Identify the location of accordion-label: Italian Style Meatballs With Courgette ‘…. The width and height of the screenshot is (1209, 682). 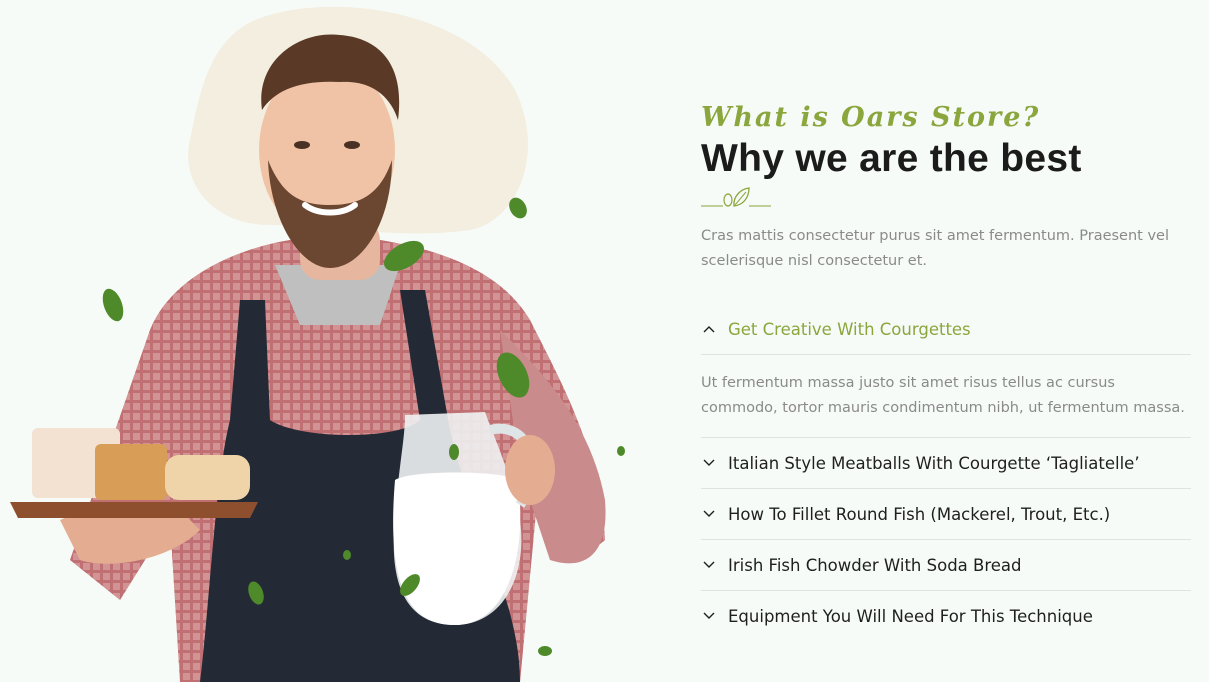
(934, 463).